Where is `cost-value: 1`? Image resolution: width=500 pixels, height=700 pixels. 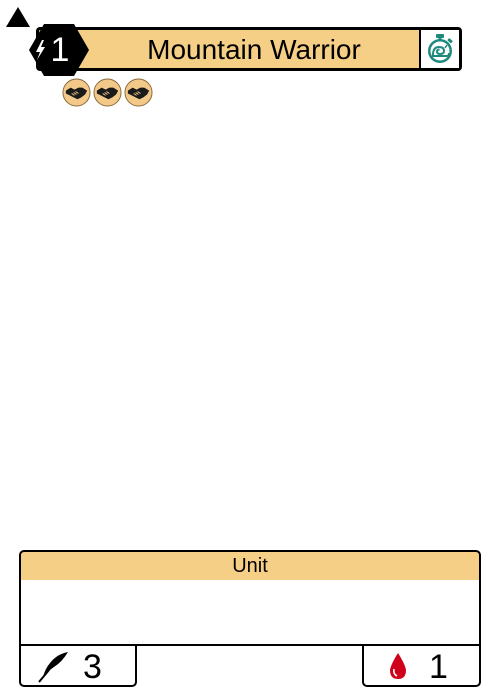
cost-value: 1 is located at coordinates (60, 50).